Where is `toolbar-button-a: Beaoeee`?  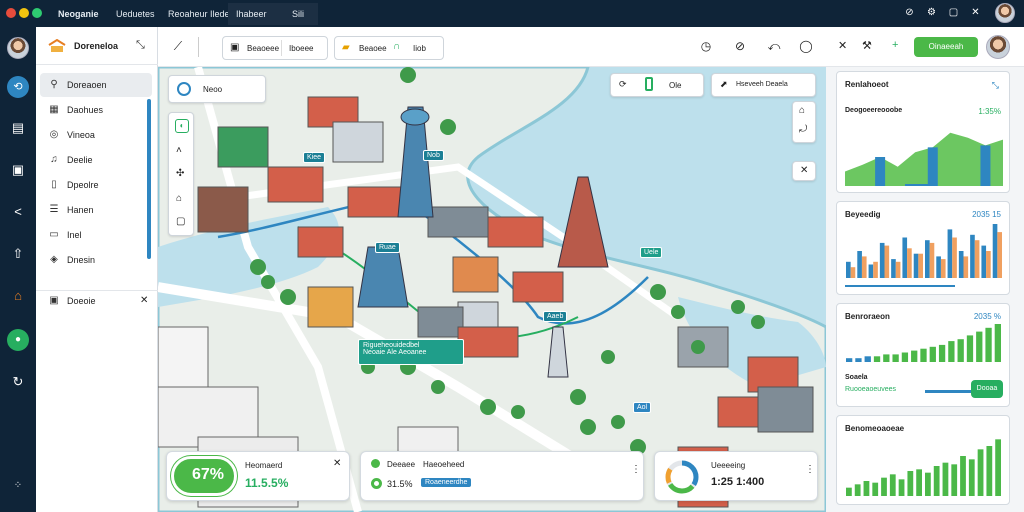 toolbar-button-a: Beaoeee is located at coordinates (263, 48).